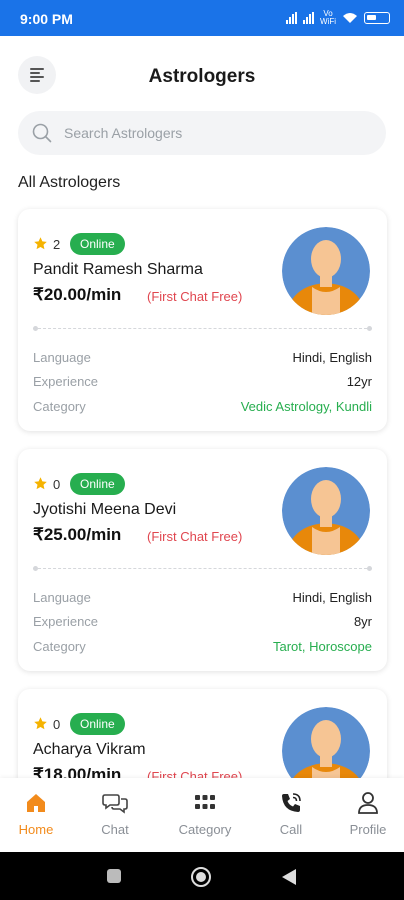  I want to click on user-icon, so click(368, 803).